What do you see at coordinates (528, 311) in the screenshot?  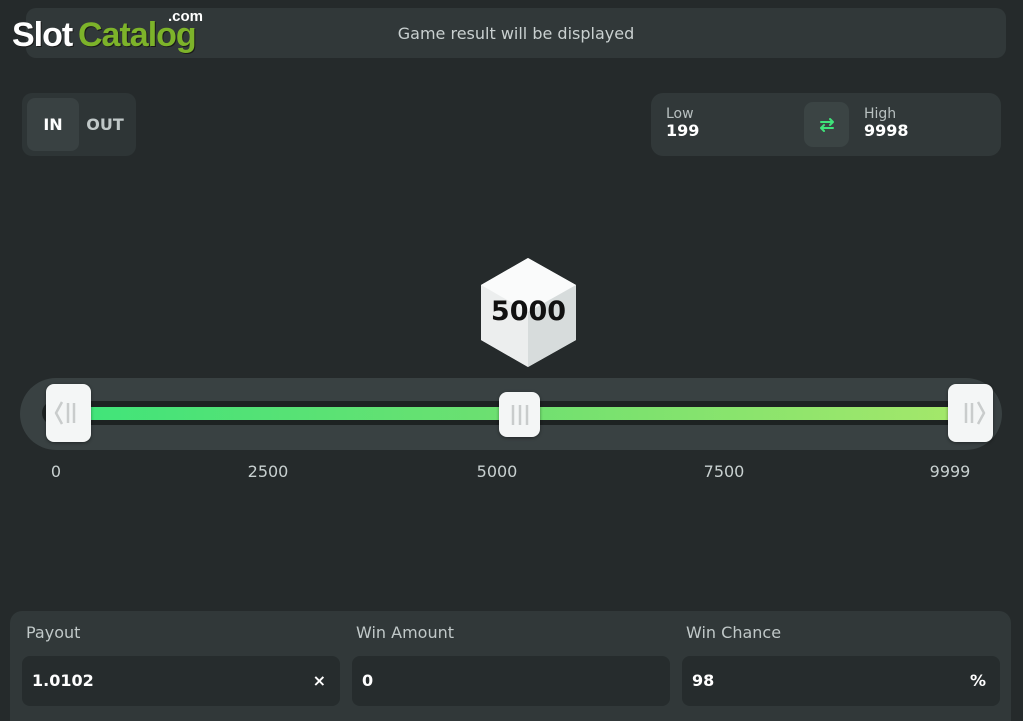 I see `result-cube-value: 5000` at bounding box center [528, 311].